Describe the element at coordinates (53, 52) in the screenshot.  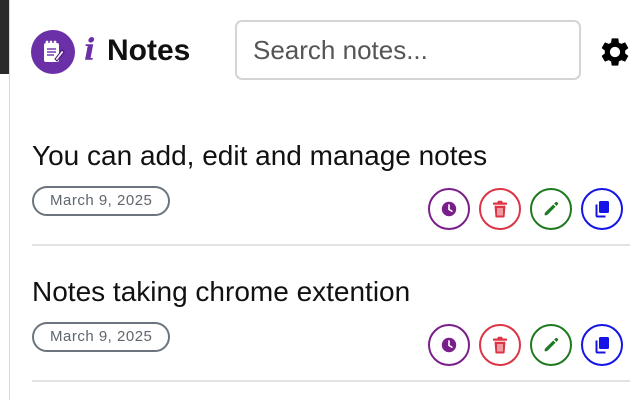
I see `notepad-icon` at that location.